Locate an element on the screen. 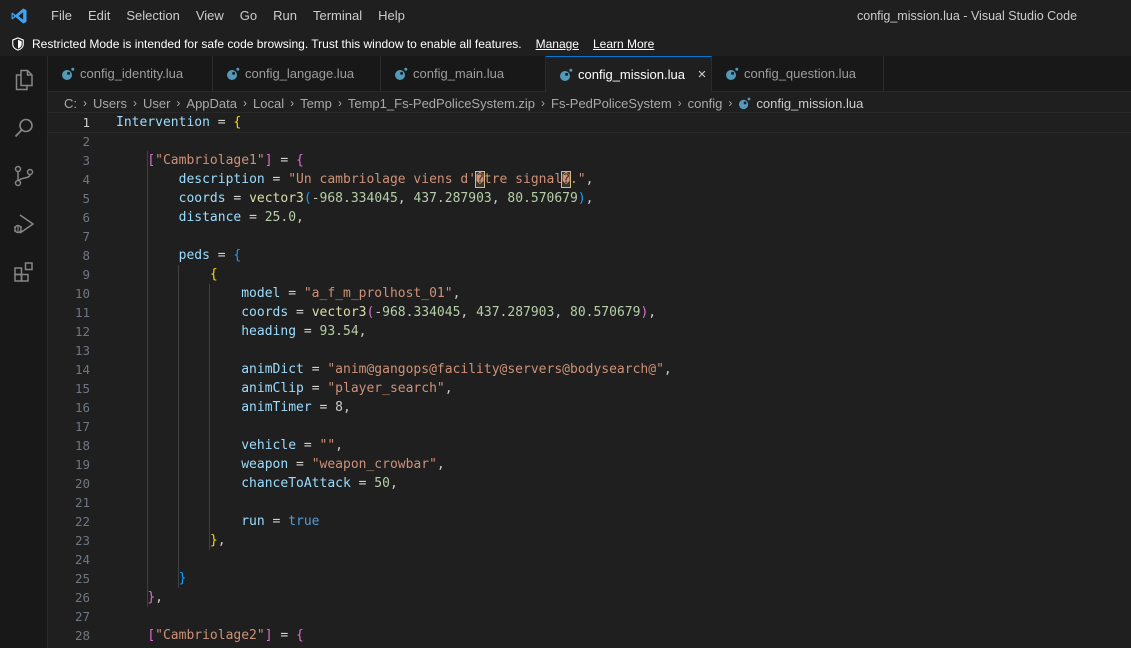 The width and height of the screenshot is (1131, 648). line-number: 26 is located at coordinates (82, 597).